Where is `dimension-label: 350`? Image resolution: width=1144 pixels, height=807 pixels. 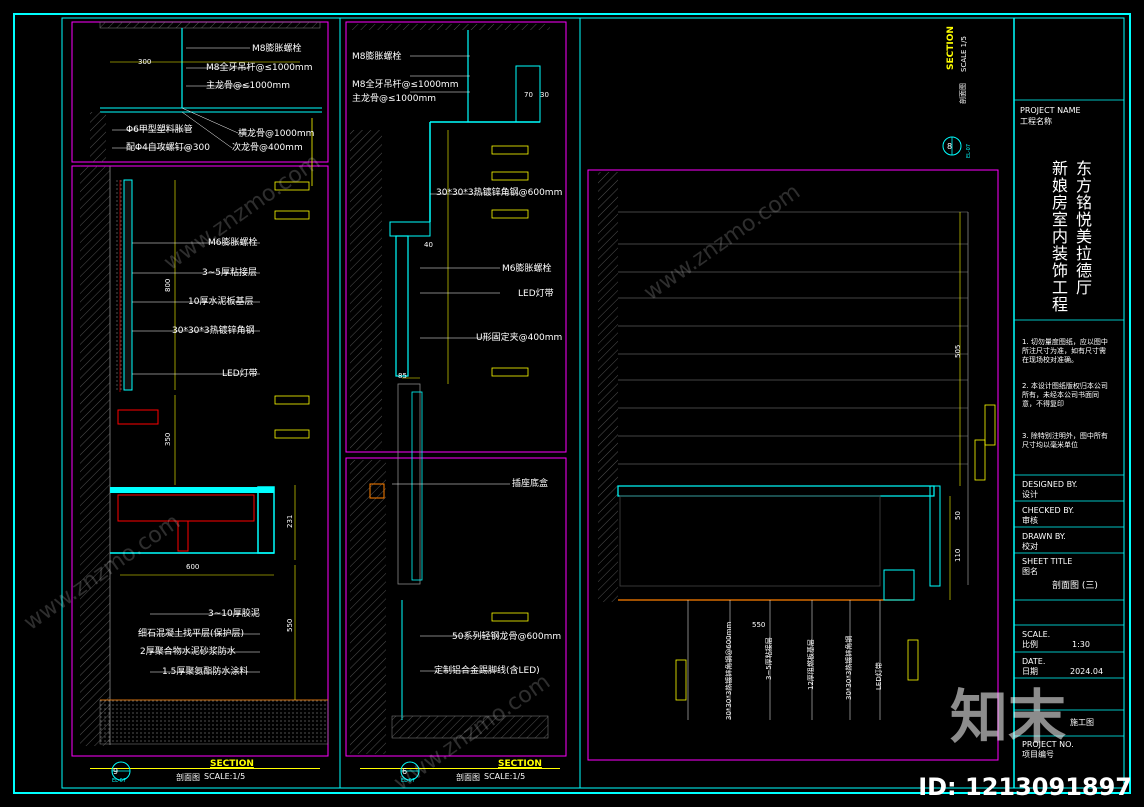
dimension-label: 350 is located at coordinates (168, 439).